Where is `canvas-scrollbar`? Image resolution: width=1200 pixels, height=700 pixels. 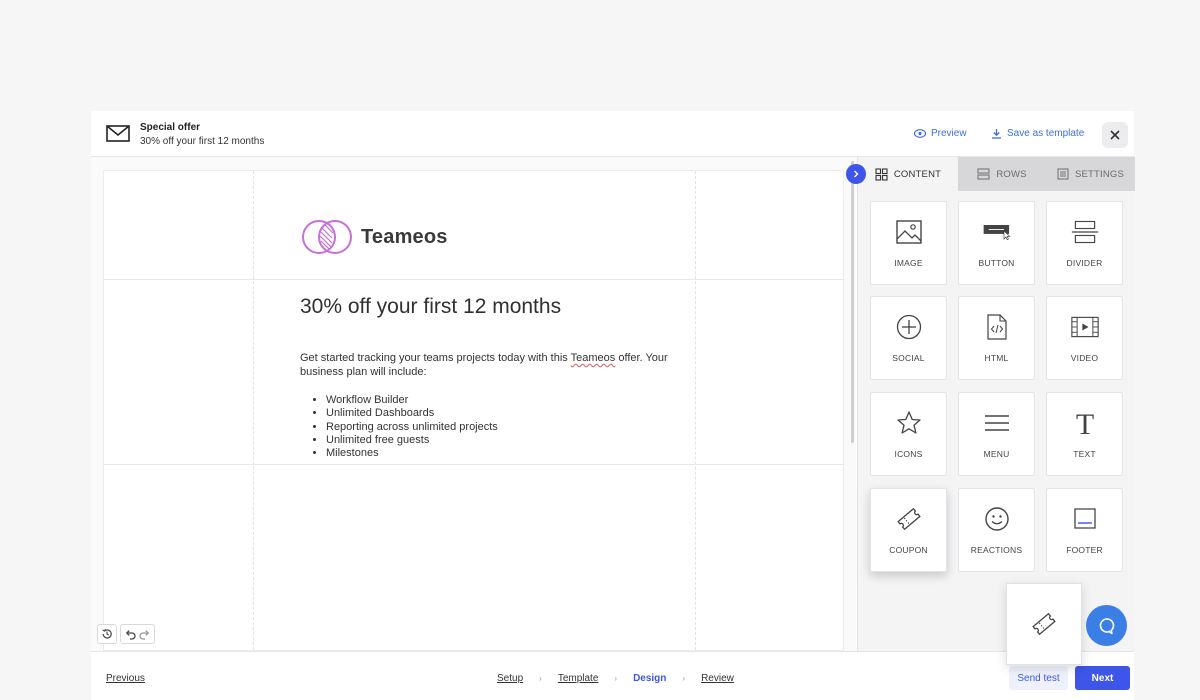 canvas-scrollbar is located at coordinates (852, 302).